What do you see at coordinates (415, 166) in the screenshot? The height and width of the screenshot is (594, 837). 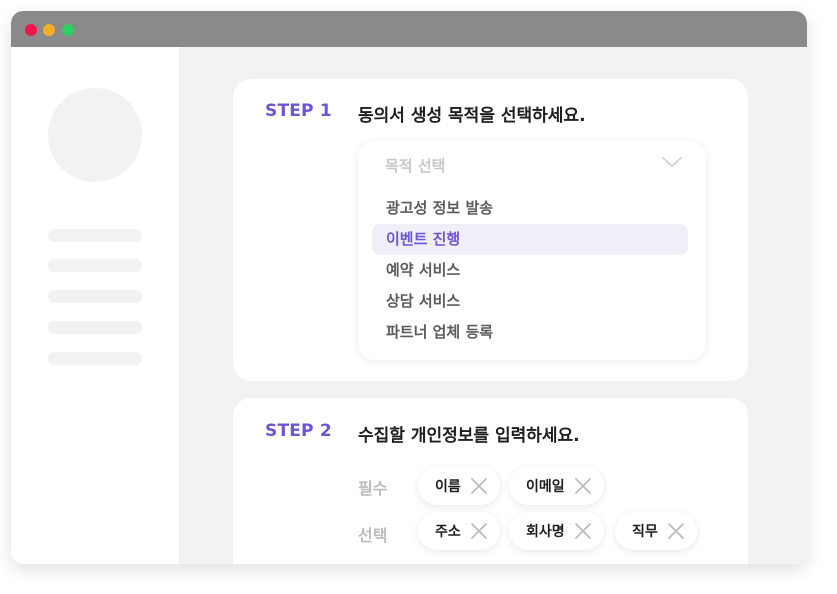 I see `dropdown-placeholder: 목적 선택` at bounding box center [415, 166].